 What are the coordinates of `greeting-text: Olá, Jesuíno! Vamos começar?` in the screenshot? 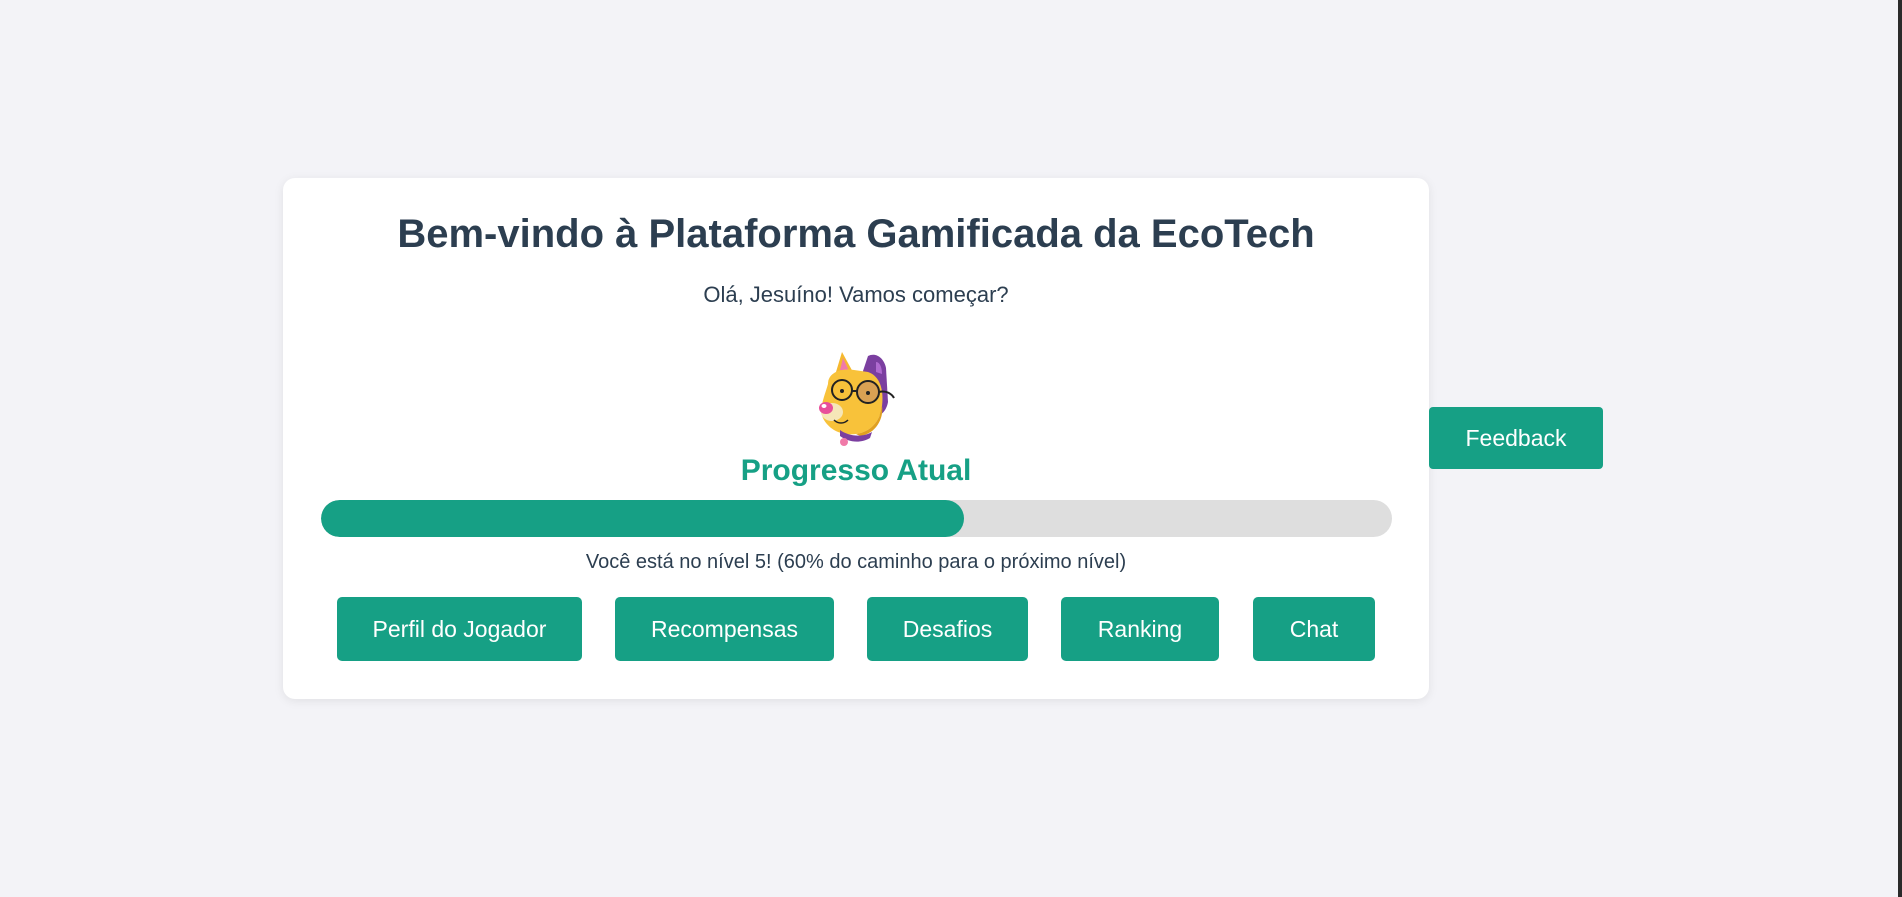 It's located at (856, 294).